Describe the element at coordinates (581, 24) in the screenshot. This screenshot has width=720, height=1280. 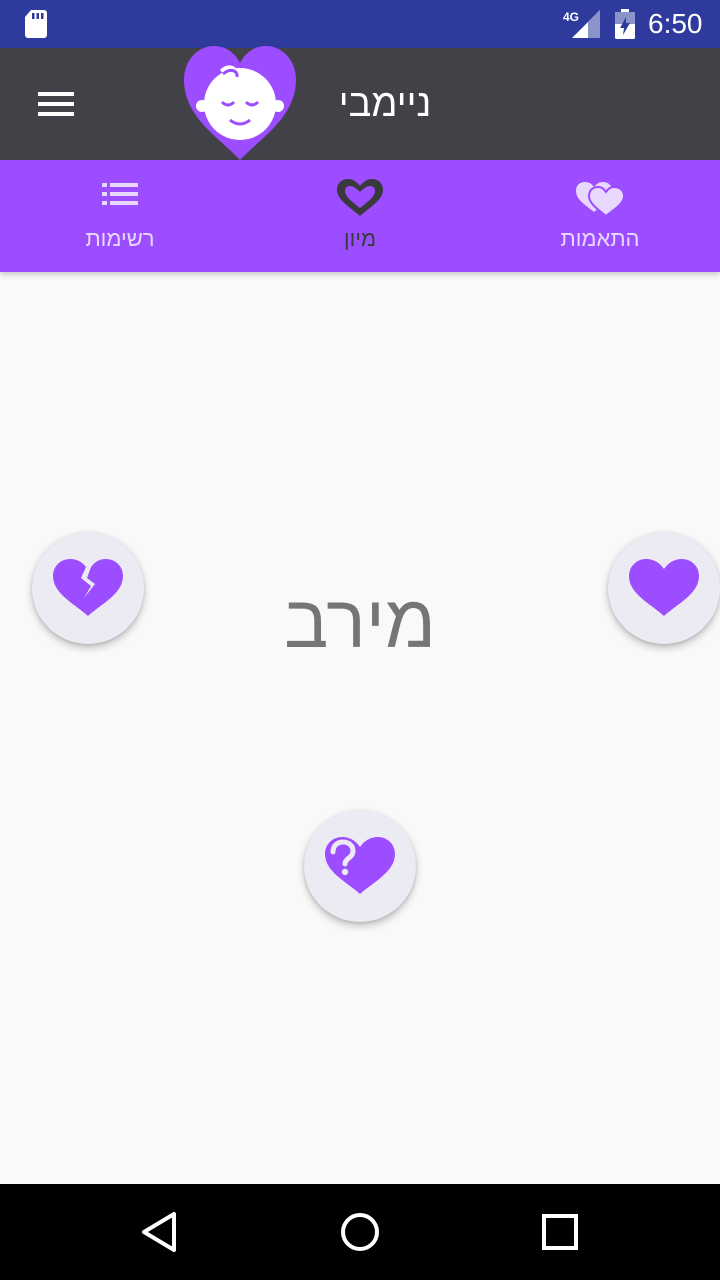
I see `signal-icon: 4G` at that location.